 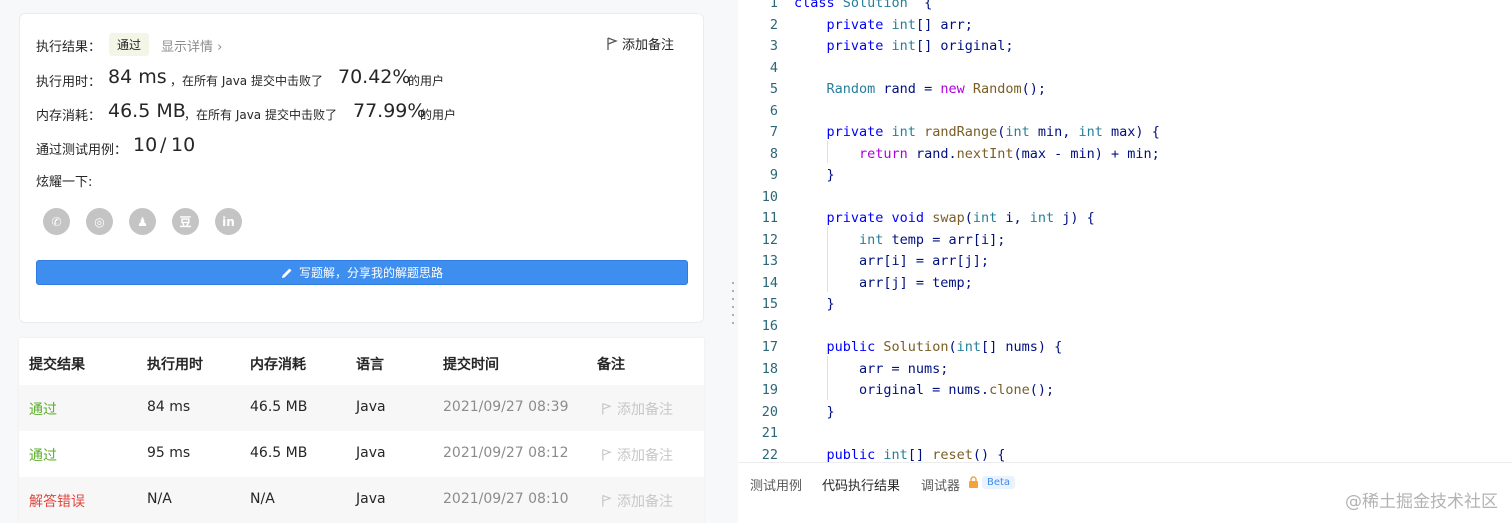 What do you see at coordinates (773, 67) in the screenshot?
I see `line-number: 4` at bounding box center [773, 67].